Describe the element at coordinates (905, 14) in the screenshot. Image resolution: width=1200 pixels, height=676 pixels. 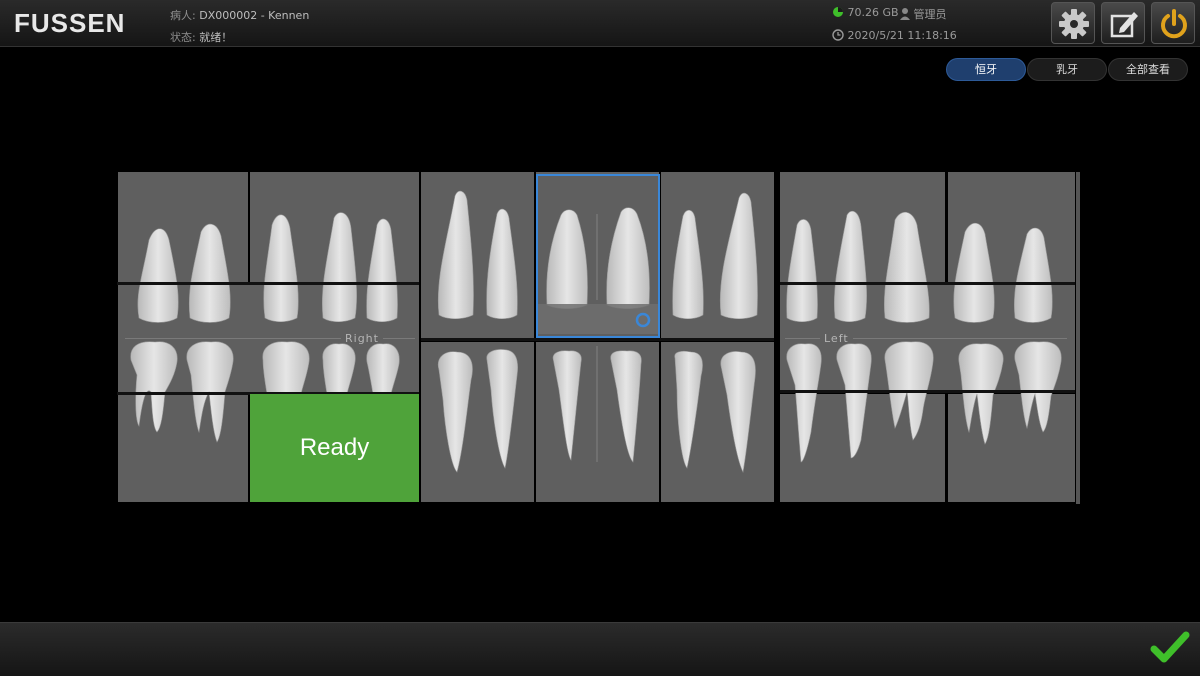
I see `user-icon` at that location.